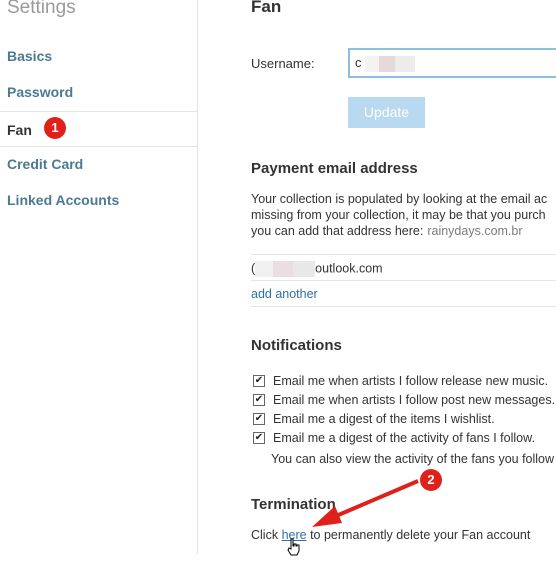 Image resolution: width=556 pixels, height=561 pixels. I want to click on sidebar-item-basics: Basics, so click(98, 56).